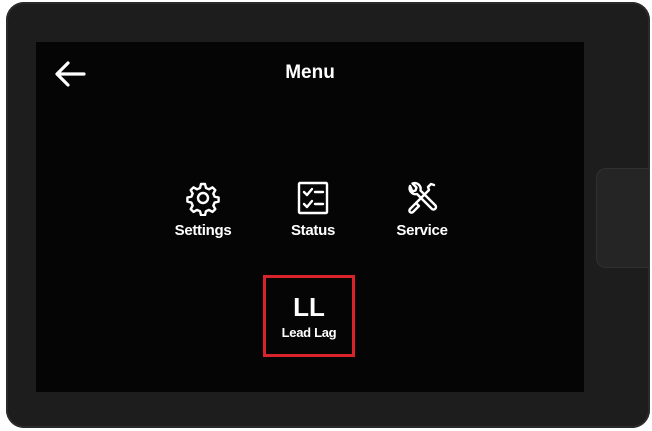 Image resolution: width=652 pixels, height=431 pixels. What do you see at coordinates (203, 230) in the screenshot?
I see `settings-label: Settings` at bounding box center [203, 230].